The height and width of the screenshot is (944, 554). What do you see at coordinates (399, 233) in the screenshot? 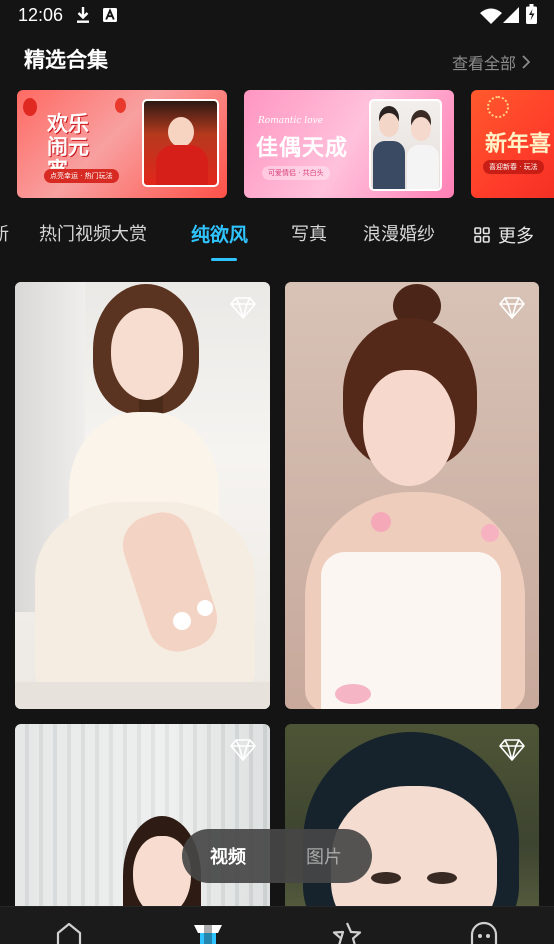
I see `tab-wedding: 浪漫婚纱` at bounding box center [399, 233].